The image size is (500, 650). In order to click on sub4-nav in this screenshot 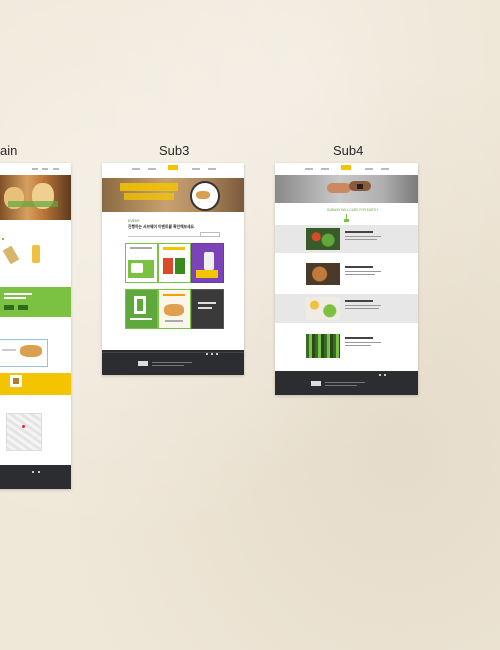, I will do `click(346, 169)`.